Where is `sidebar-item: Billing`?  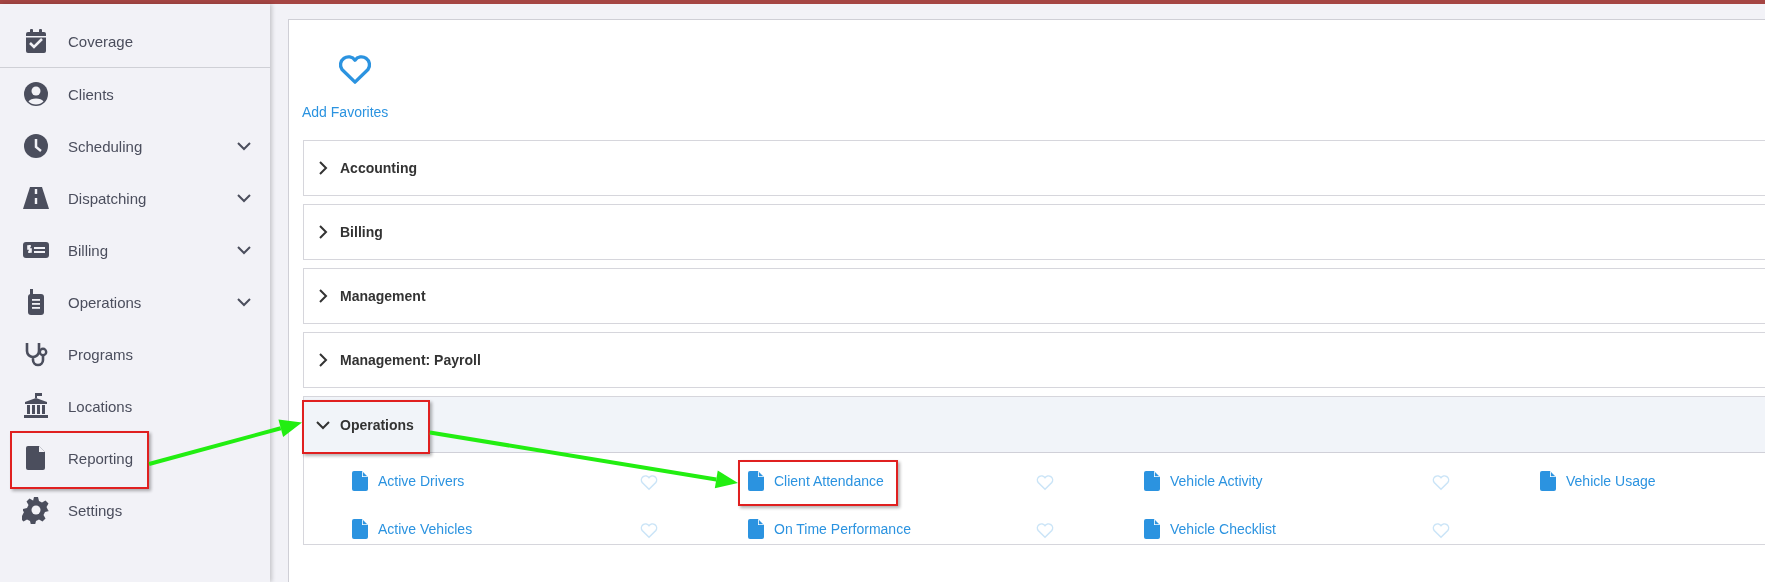
sidebar-item: Billing is located at coordinates (135, 250).